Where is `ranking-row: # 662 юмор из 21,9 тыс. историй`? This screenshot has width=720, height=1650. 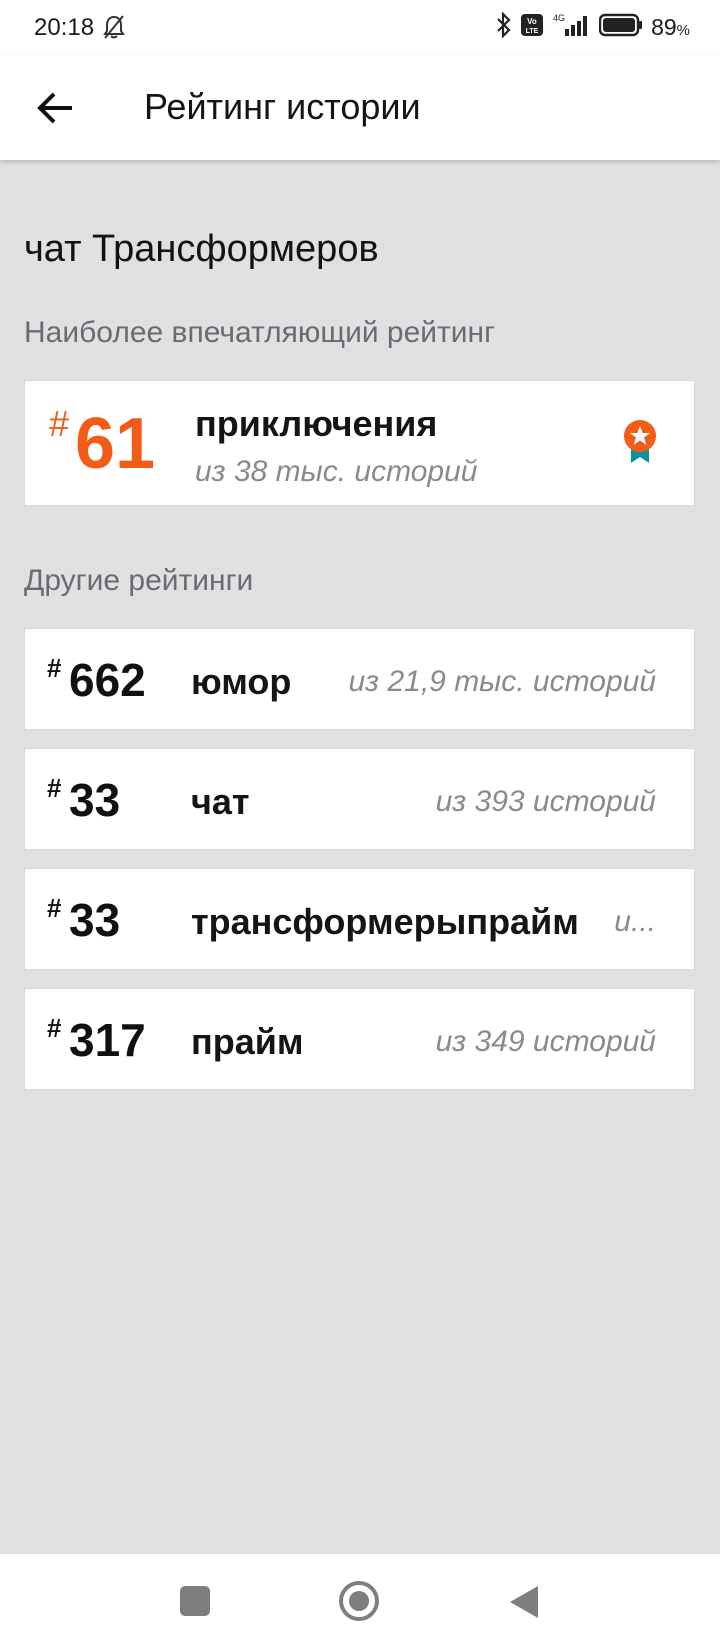 ranking-row: # 662 юмор из 21,9 тыс. историй is located at coordinates (359, 679).